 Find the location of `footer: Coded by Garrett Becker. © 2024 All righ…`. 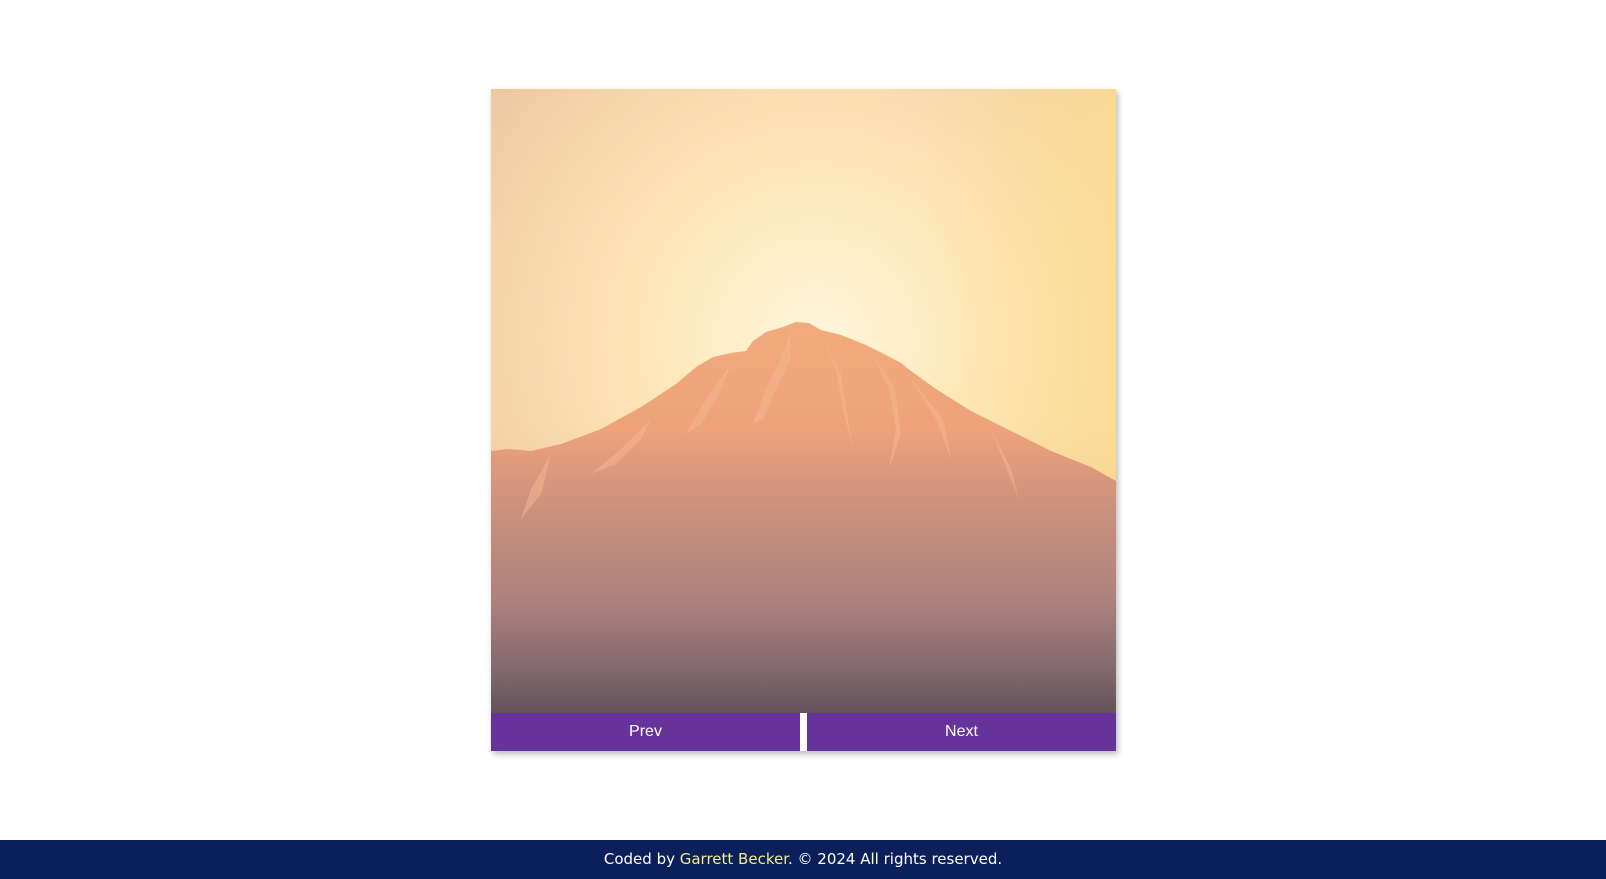

footer: Coded by Garrett Becker. © 2024 All righ… is located at coordinates (803, 859).